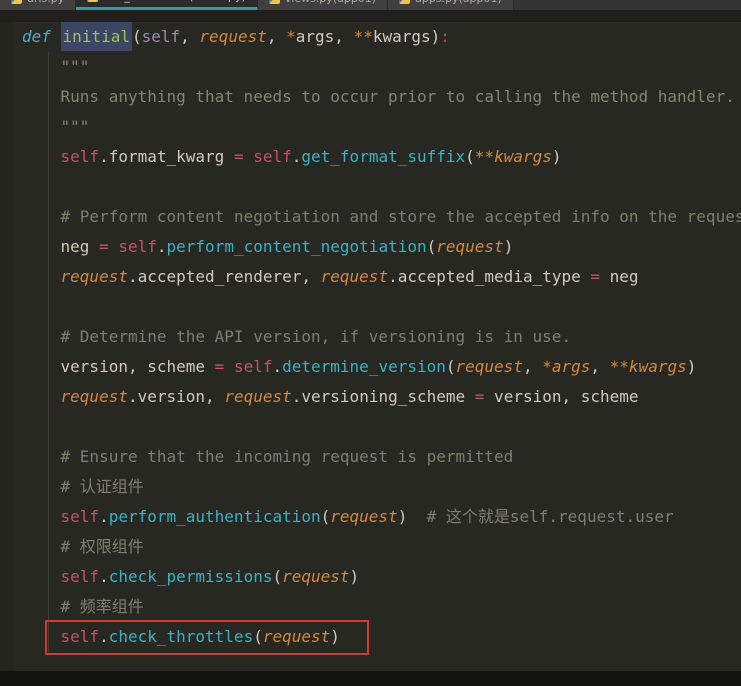 This screenshot has height=686, width=741. What do you see at coordinates (102, 606) in the screenshot?
I see `code-token: # 频率组件` at bounding box center [102, 606].